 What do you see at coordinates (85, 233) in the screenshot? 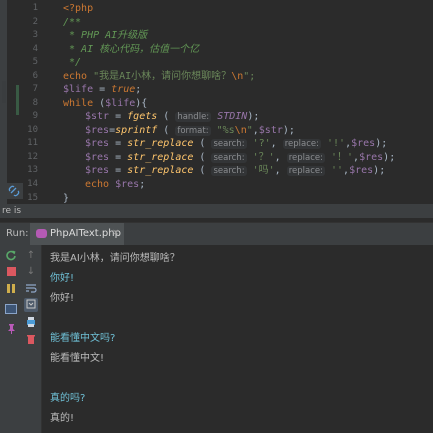
I see `run-tab-name: PhpAIText.php` at bounding box center [85, 233].